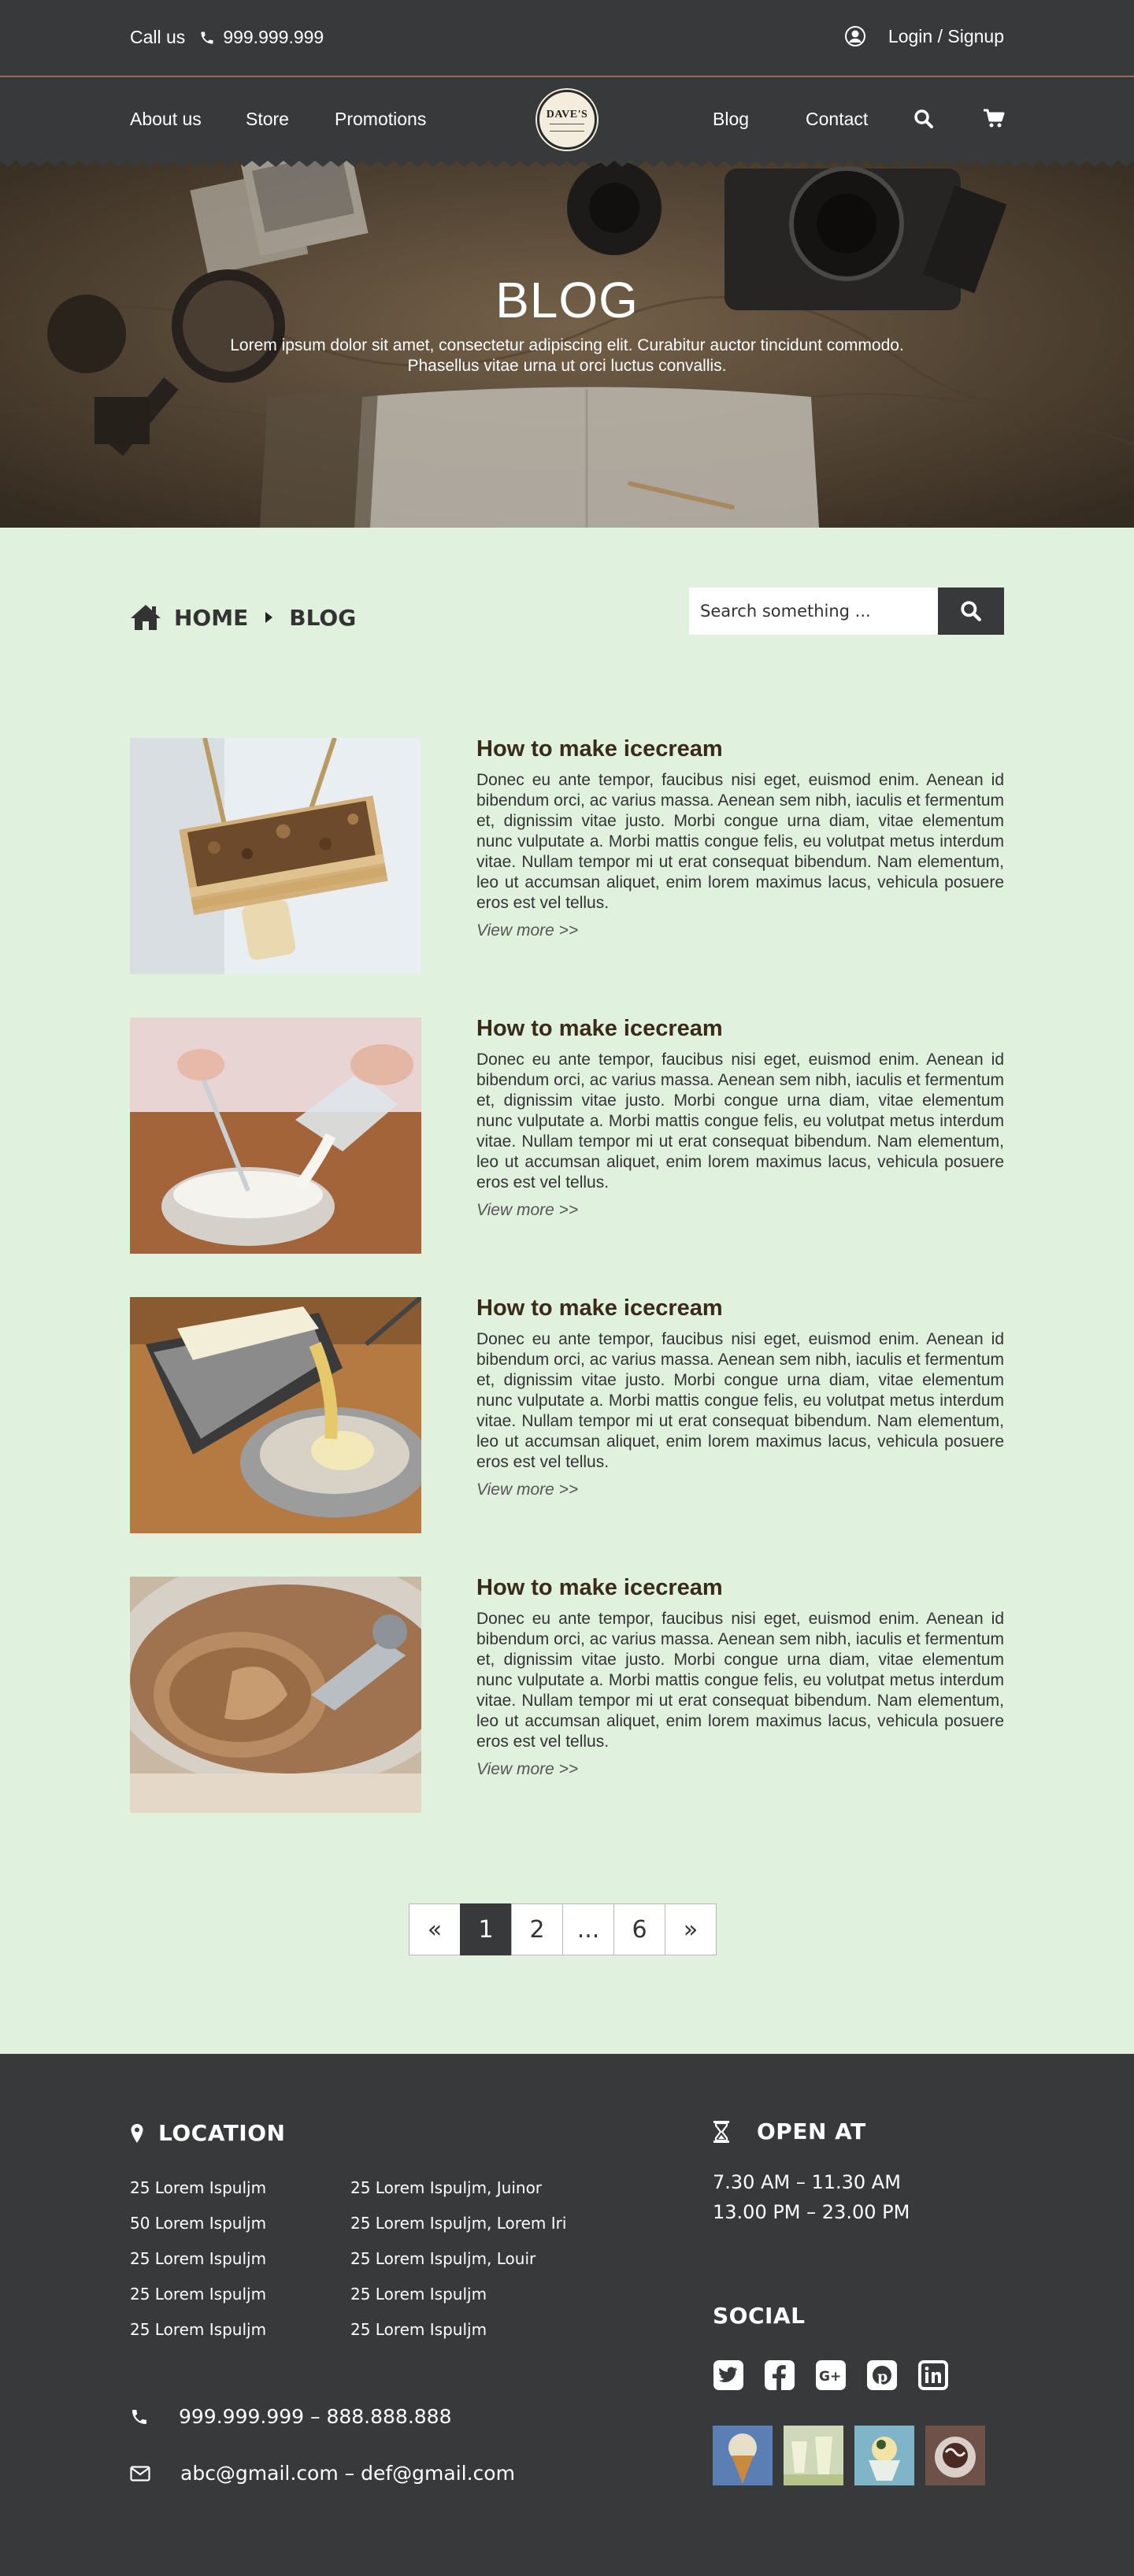  I want to click on search-box, so click(846, 611).